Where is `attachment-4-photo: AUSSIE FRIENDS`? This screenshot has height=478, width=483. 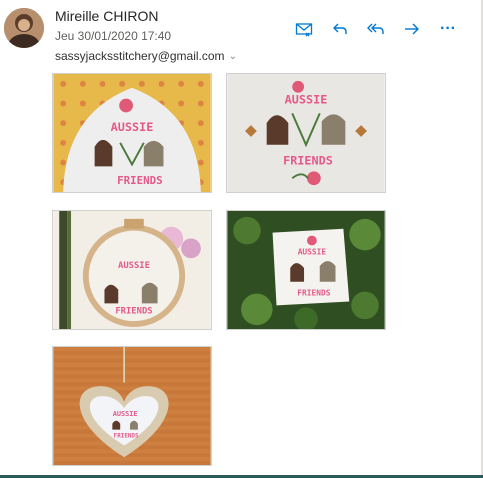 attachment-4-photo: AUSSIE FRIENDS is located at coordinates (306, 270).